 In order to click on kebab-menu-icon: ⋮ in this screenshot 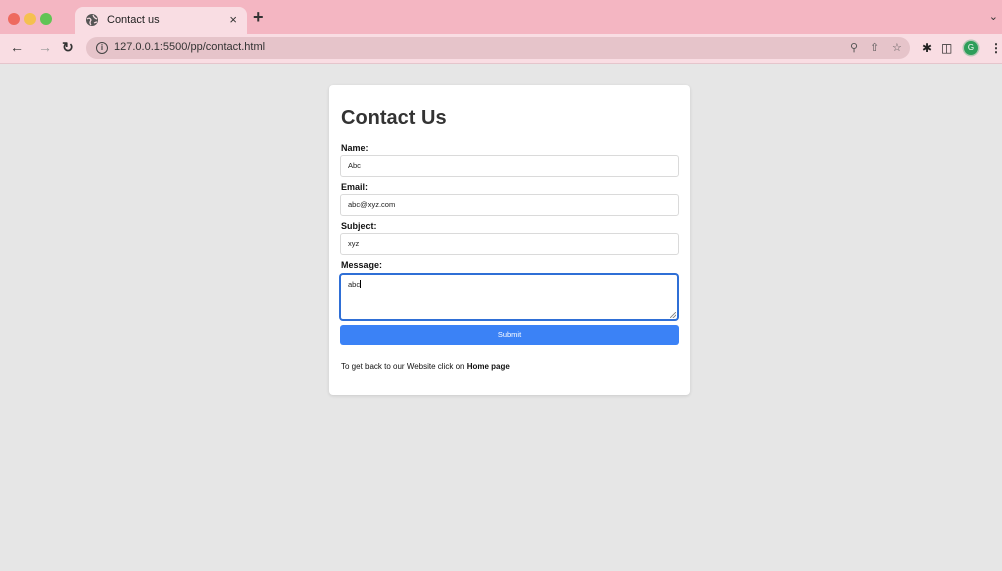, I will do `click(996, 48)`.